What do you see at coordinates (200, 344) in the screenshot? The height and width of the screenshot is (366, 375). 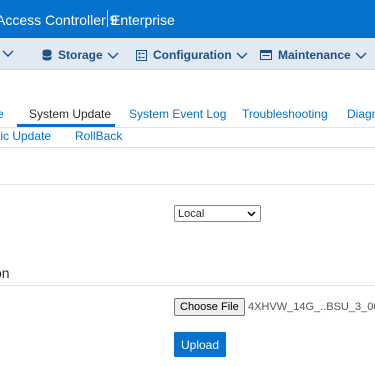 I see `upload-button: Upload` at bounding box center [200, 344].